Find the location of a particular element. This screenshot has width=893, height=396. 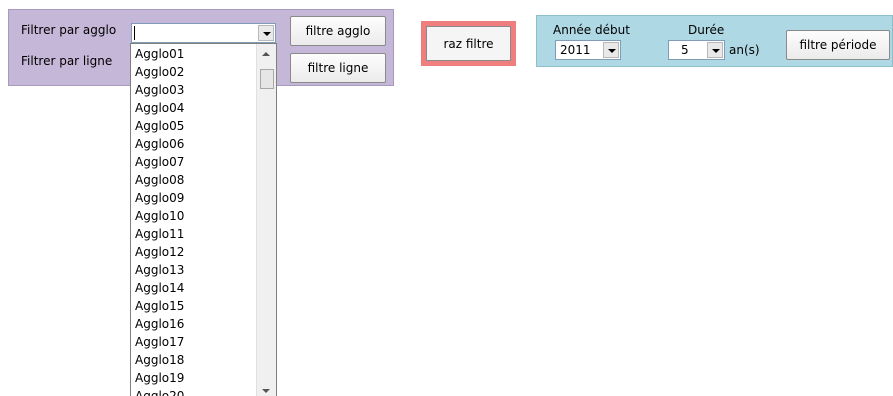

annee-debut-select: 2011 is located at coordinates (588, 50).